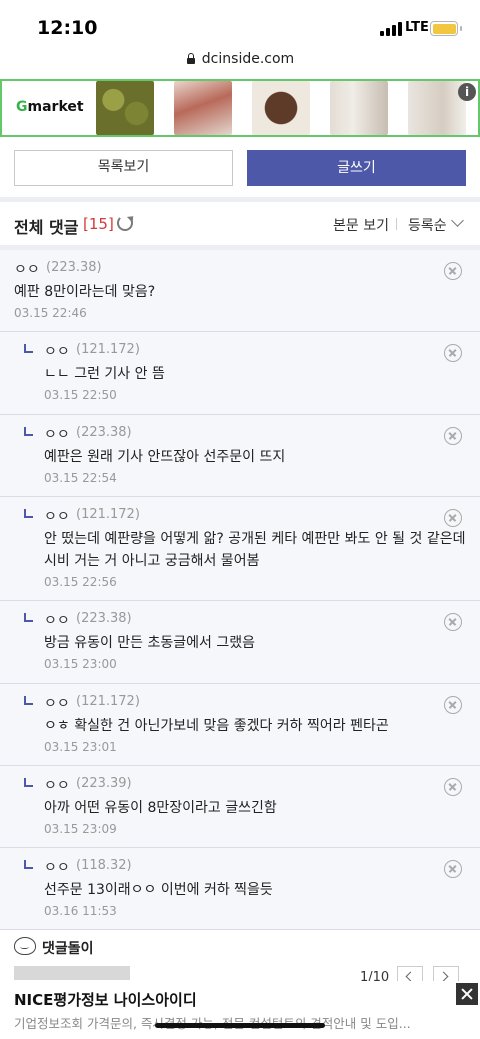 The image size is (480, 1039). What do you see at coordinates (160, 808) in the screenshot?
I see `comment-text: 아까 어떤 유동이 8만장이라고 글쓰긴함` at bounding box center [160, 808].